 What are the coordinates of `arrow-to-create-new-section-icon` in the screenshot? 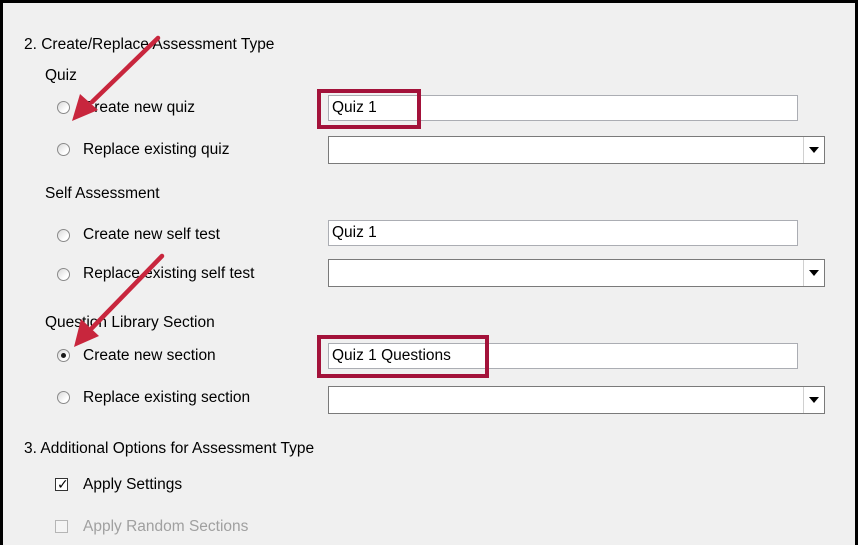 It's located at (119, 300).